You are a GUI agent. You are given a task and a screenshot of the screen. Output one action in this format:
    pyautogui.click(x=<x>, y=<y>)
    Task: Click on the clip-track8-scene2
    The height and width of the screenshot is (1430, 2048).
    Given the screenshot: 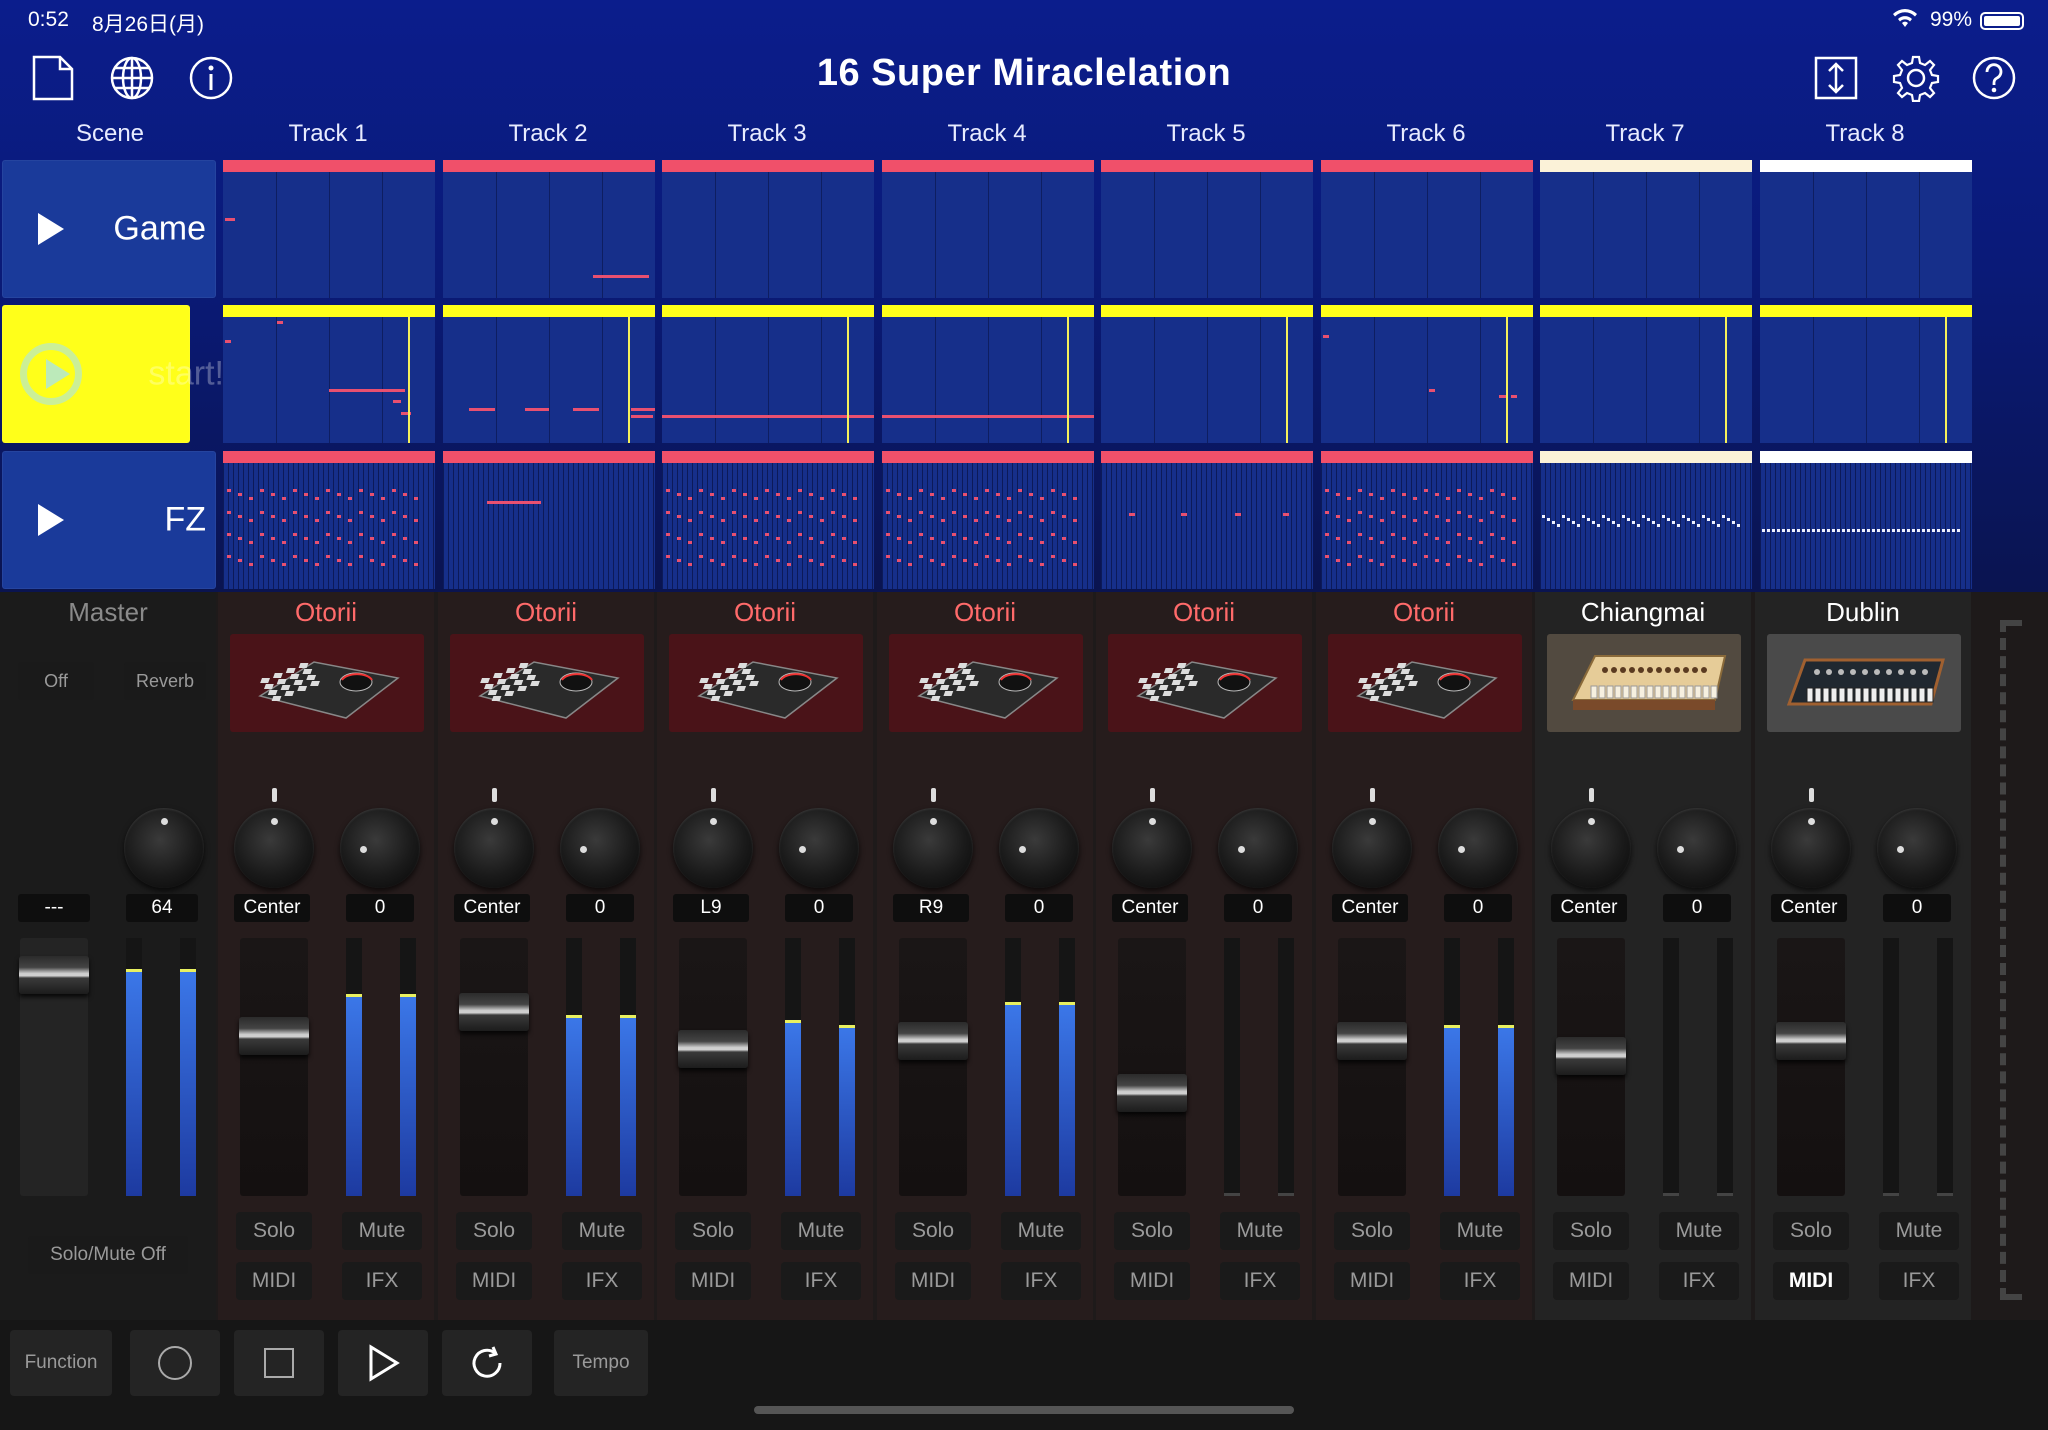 What is the action you would take?
    pyautogui.click(x=1866, y=374)
    